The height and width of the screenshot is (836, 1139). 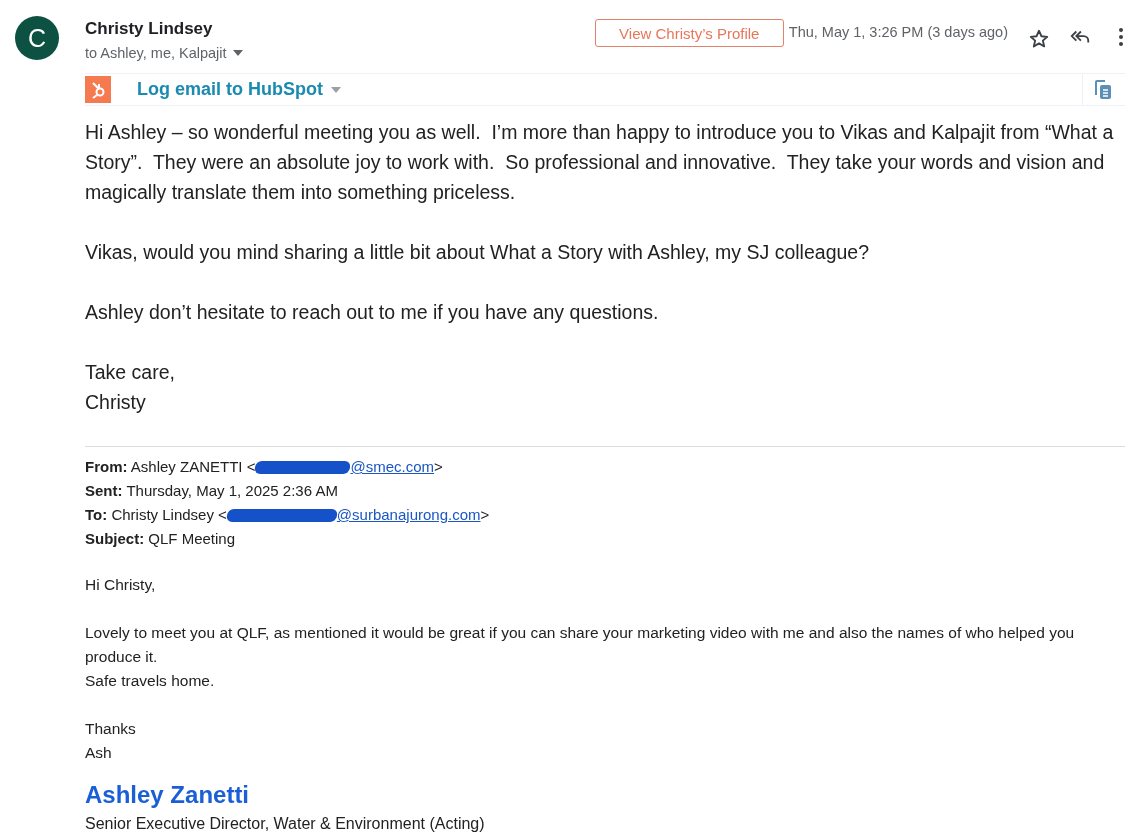 What do you see at coordinates (192, 467) in the screenshot?
I see `header-value: Ashley ZANETTI <` at bounding box center [192, 467].